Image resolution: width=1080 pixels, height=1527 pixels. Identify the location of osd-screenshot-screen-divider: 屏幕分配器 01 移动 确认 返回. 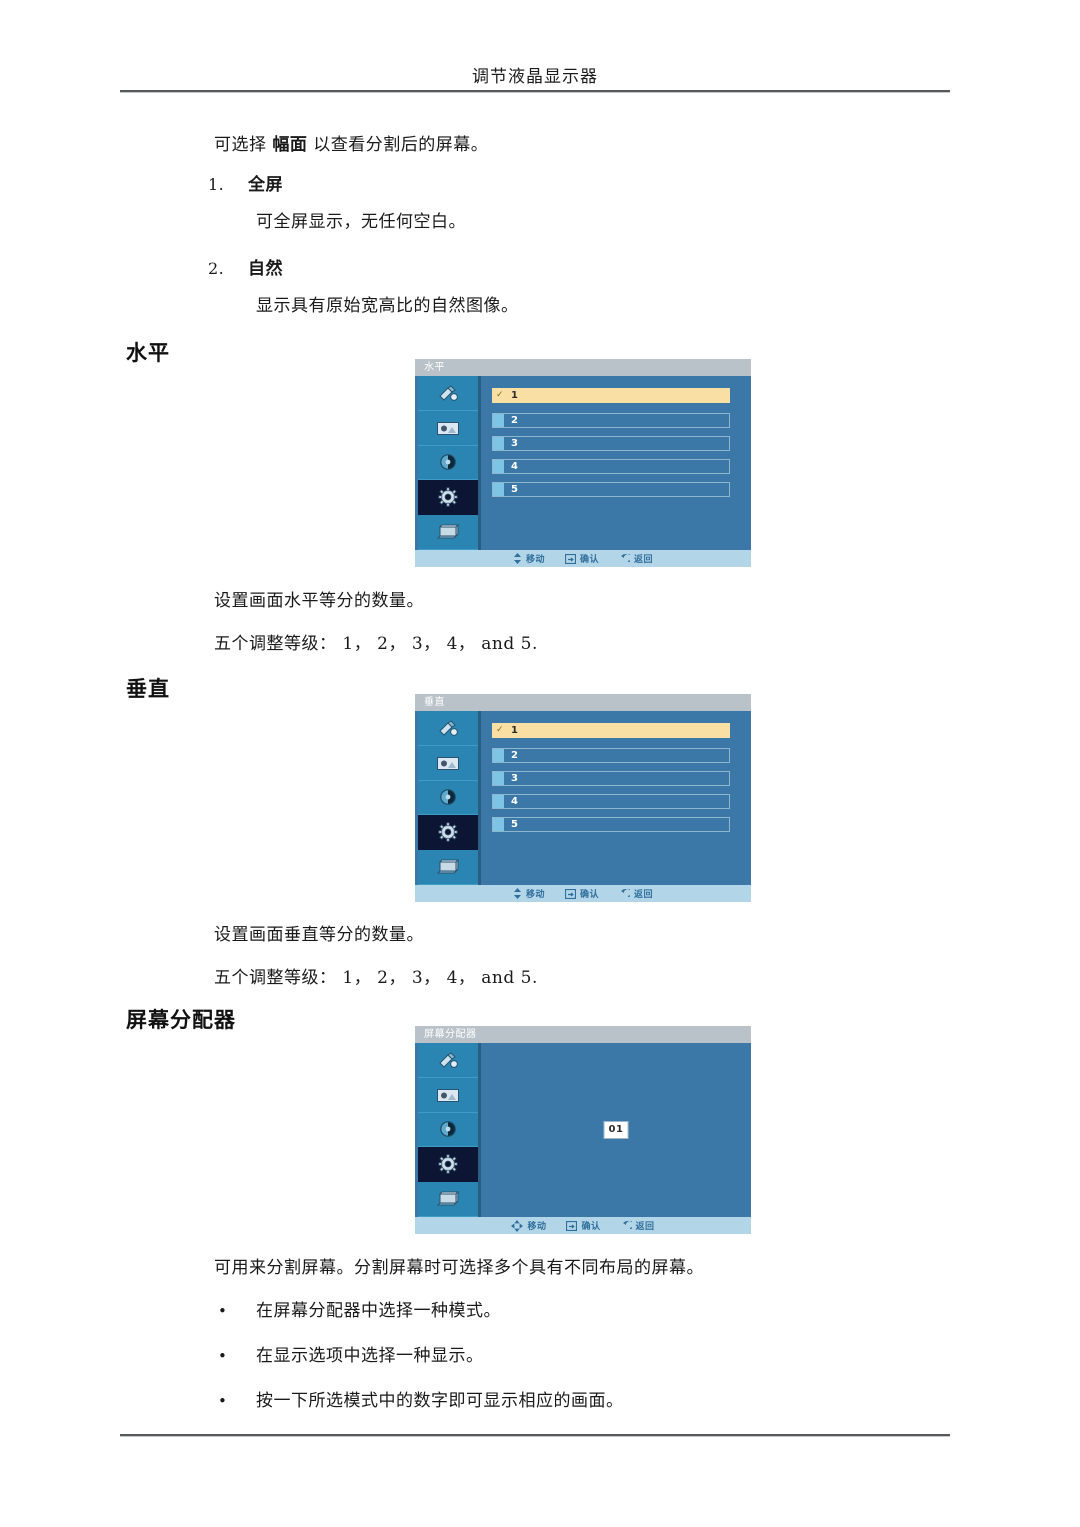
(583, 1130).